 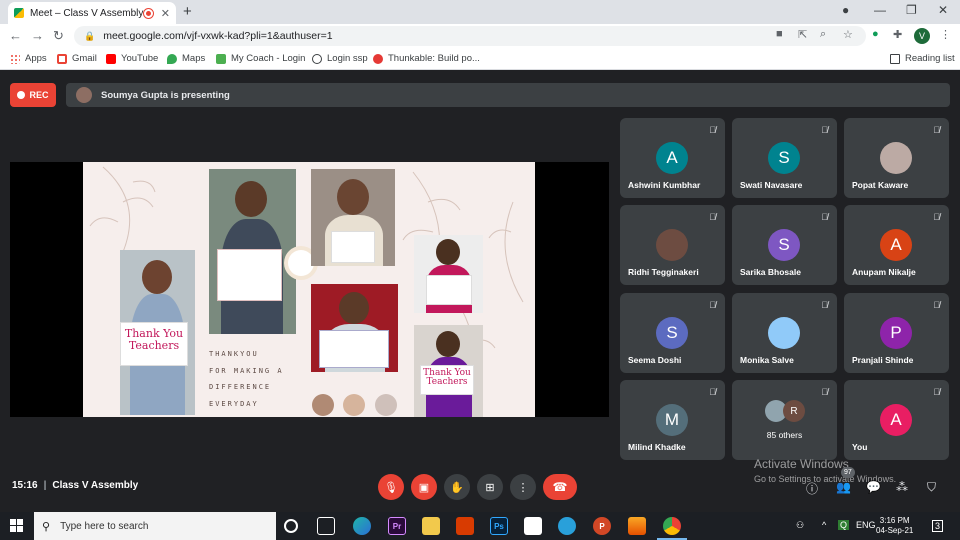 I want to click on participant-tile: 🎙̸ P Pranjali Shinde, so click(x=896, y=333).